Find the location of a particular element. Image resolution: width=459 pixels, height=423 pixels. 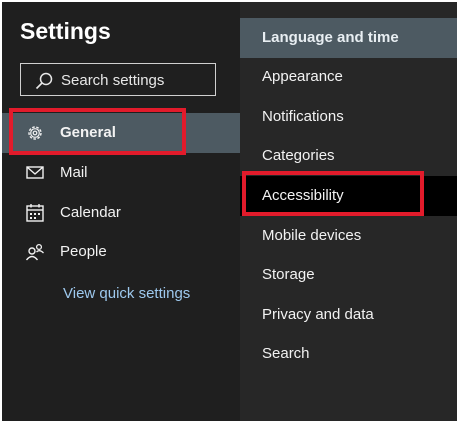

search-placeholder: Search settings is located at coordinates (113, 80).